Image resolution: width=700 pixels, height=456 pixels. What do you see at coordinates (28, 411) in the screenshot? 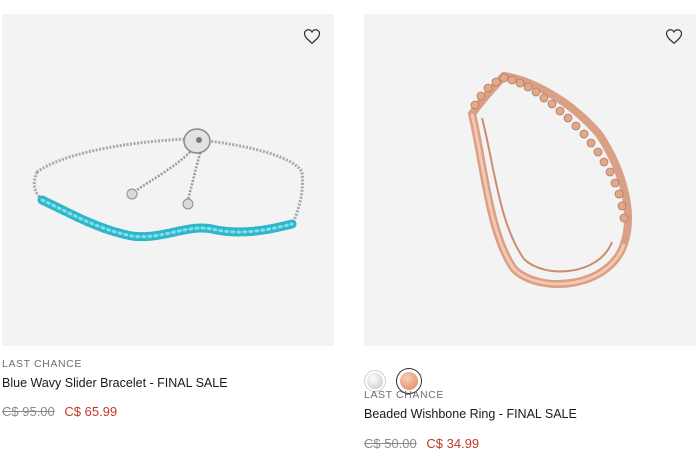
I see `original-price: C$ 95.00` at bounding box center [28, 411].